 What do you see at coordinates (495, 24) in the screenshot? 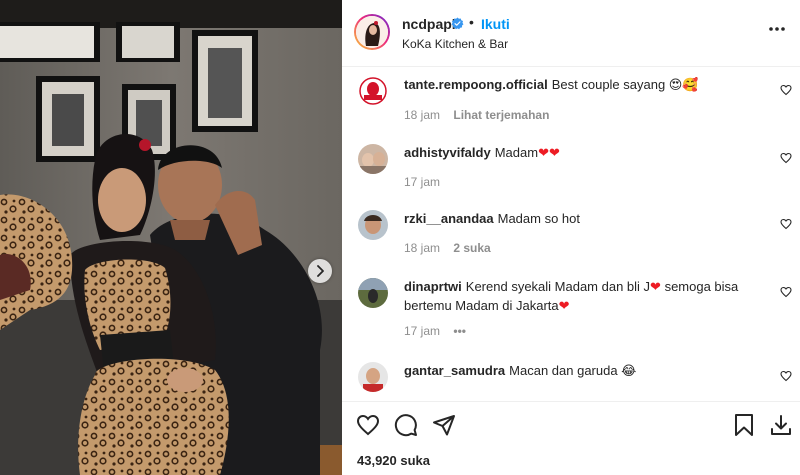
I see `follow-button: Ikuti` at bounding box center [495, 24].